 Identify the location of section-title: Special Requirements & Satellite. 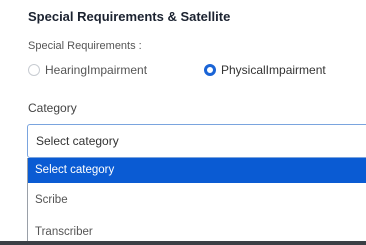
(129, 16).